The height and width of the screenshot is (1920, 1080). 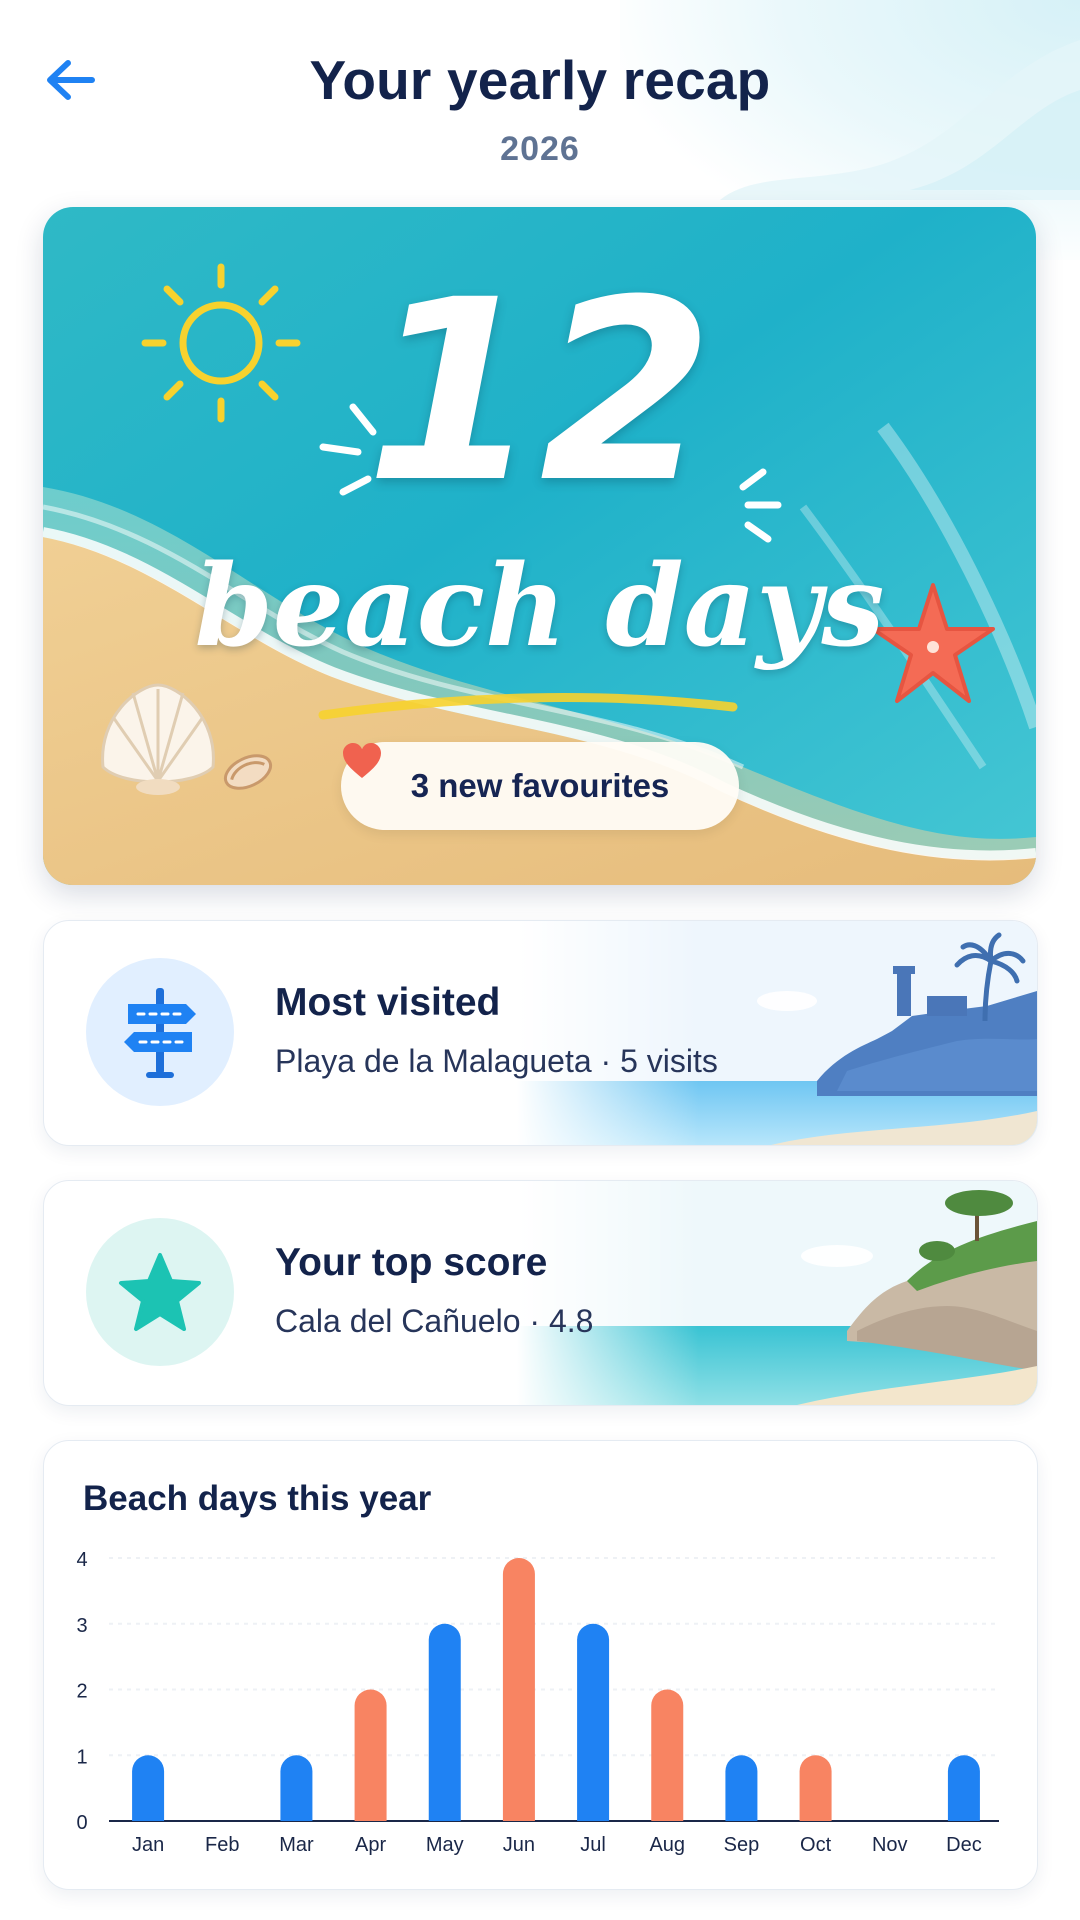 What do you see at coordinates (593, 1845) in the screenshot?
I see `x-tick-label: Jul` at bounding box center [593, 1845].